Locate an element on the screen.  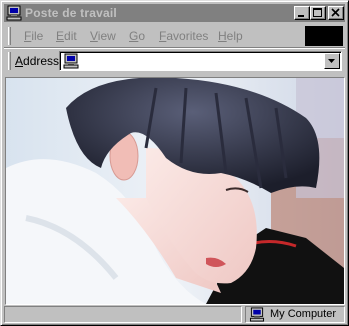
maximize-button is located at coordinates (318, 13).